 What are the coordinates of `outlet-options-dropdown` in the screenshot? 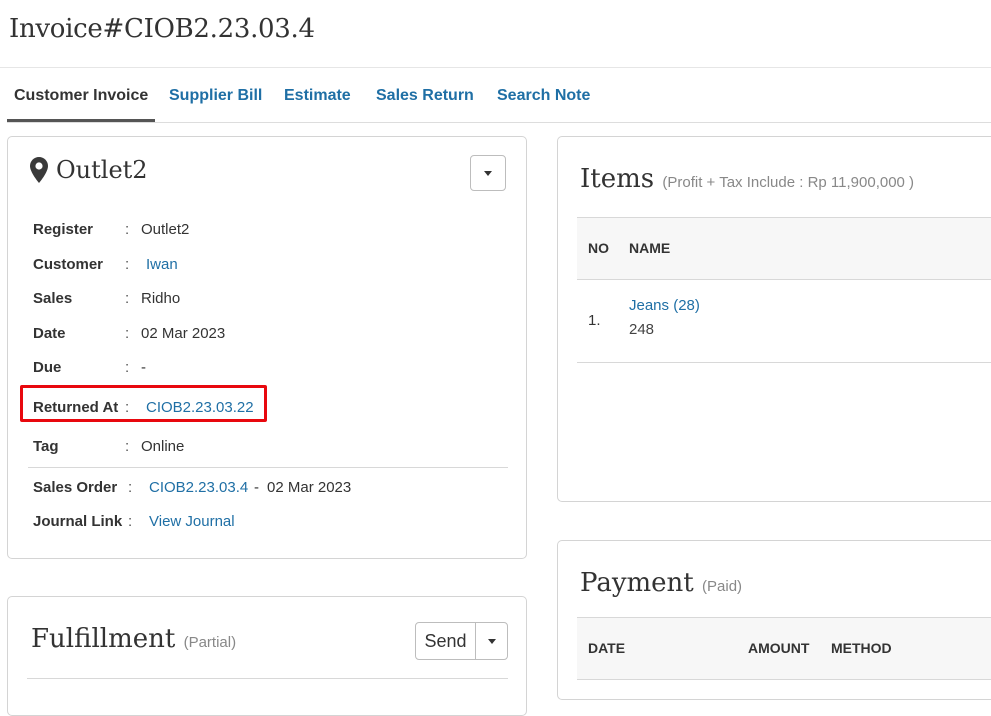 It's located at (488, 173).